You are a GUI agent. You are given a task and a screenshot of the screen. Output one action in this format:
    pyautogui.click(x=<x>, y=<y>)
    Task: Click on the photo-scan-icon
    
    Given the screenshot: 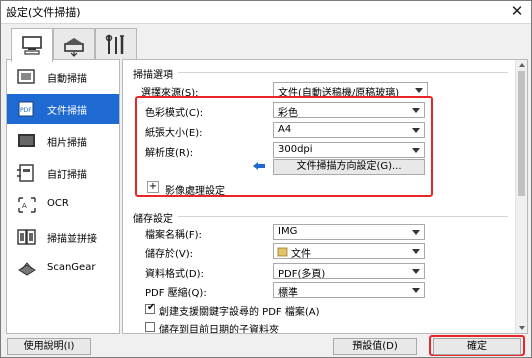 What is the action you would take?
    pyautogui.click(x=26, y=140)
    